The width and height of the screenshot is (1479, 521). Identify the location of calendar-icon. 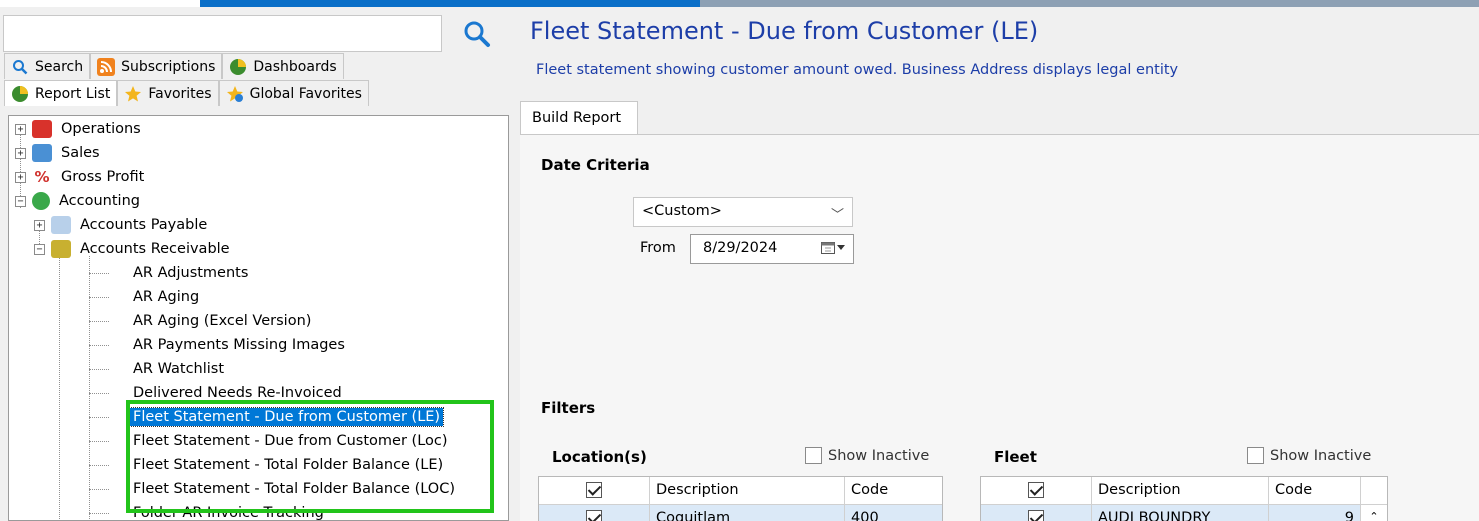
(833, 247).